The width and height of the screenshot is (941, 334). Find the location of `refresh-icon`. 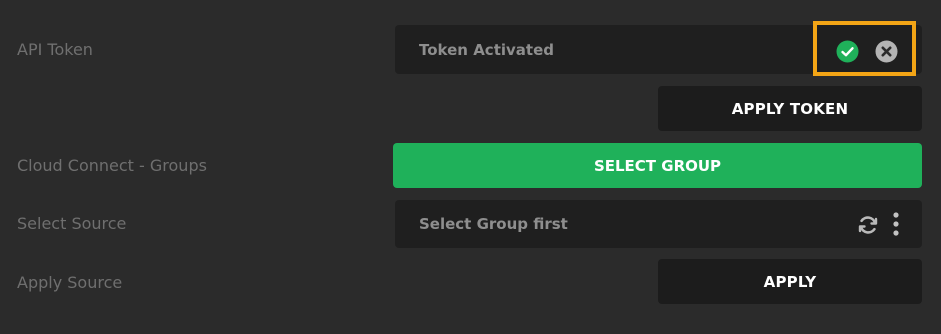

refresh-icon is located at coordinates (868, 225).